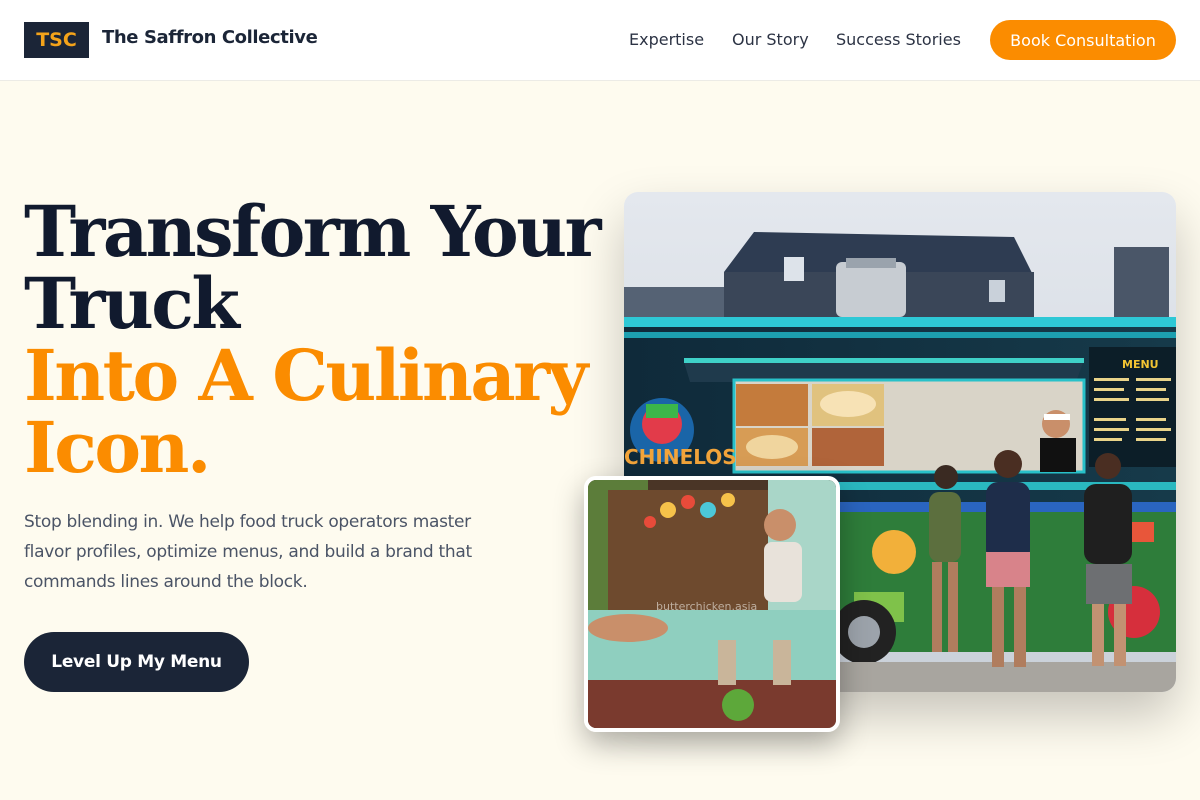  What do you see at coordinates (666, 39) in the screenshot?
I see `nav-link-expertise: Expertise` at bounding box center [666, 39].